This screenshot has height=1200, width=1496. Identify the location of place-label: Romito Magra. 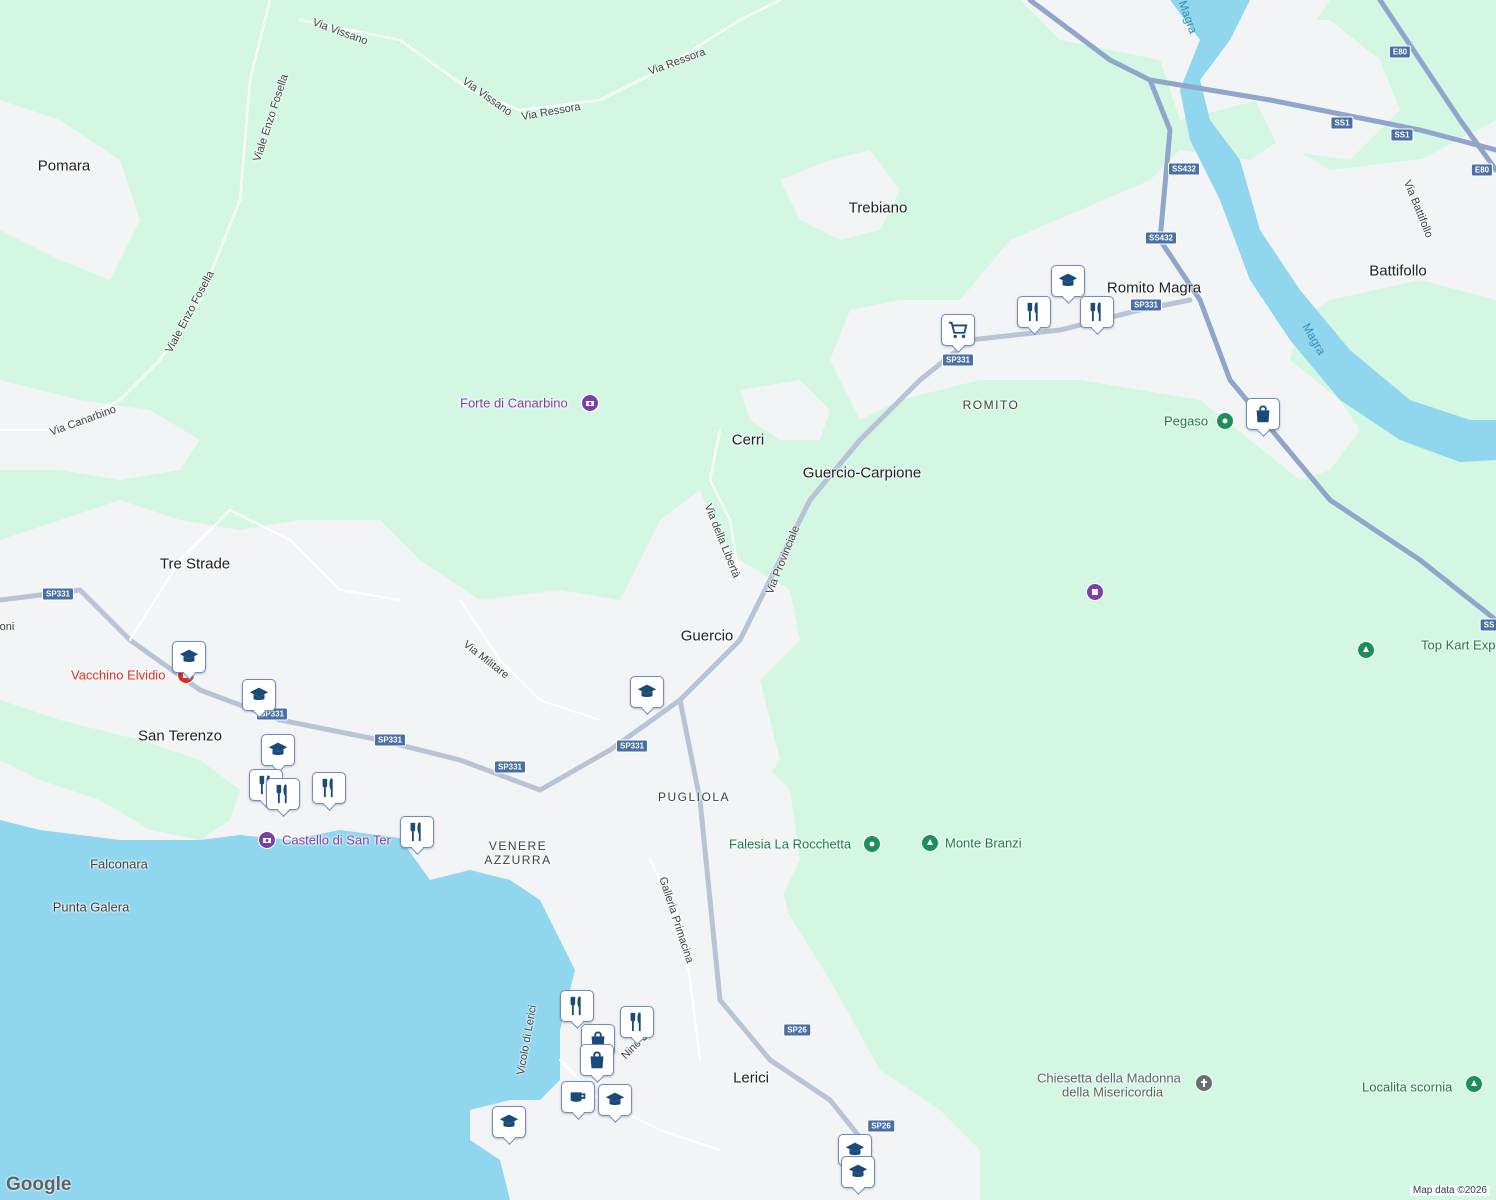
(1154, 288).